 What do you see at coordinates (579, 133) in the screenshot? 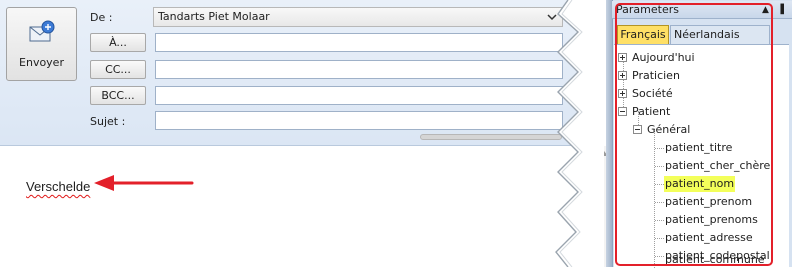
I see `torn-edge-divider` at bounding box center [579, 133].